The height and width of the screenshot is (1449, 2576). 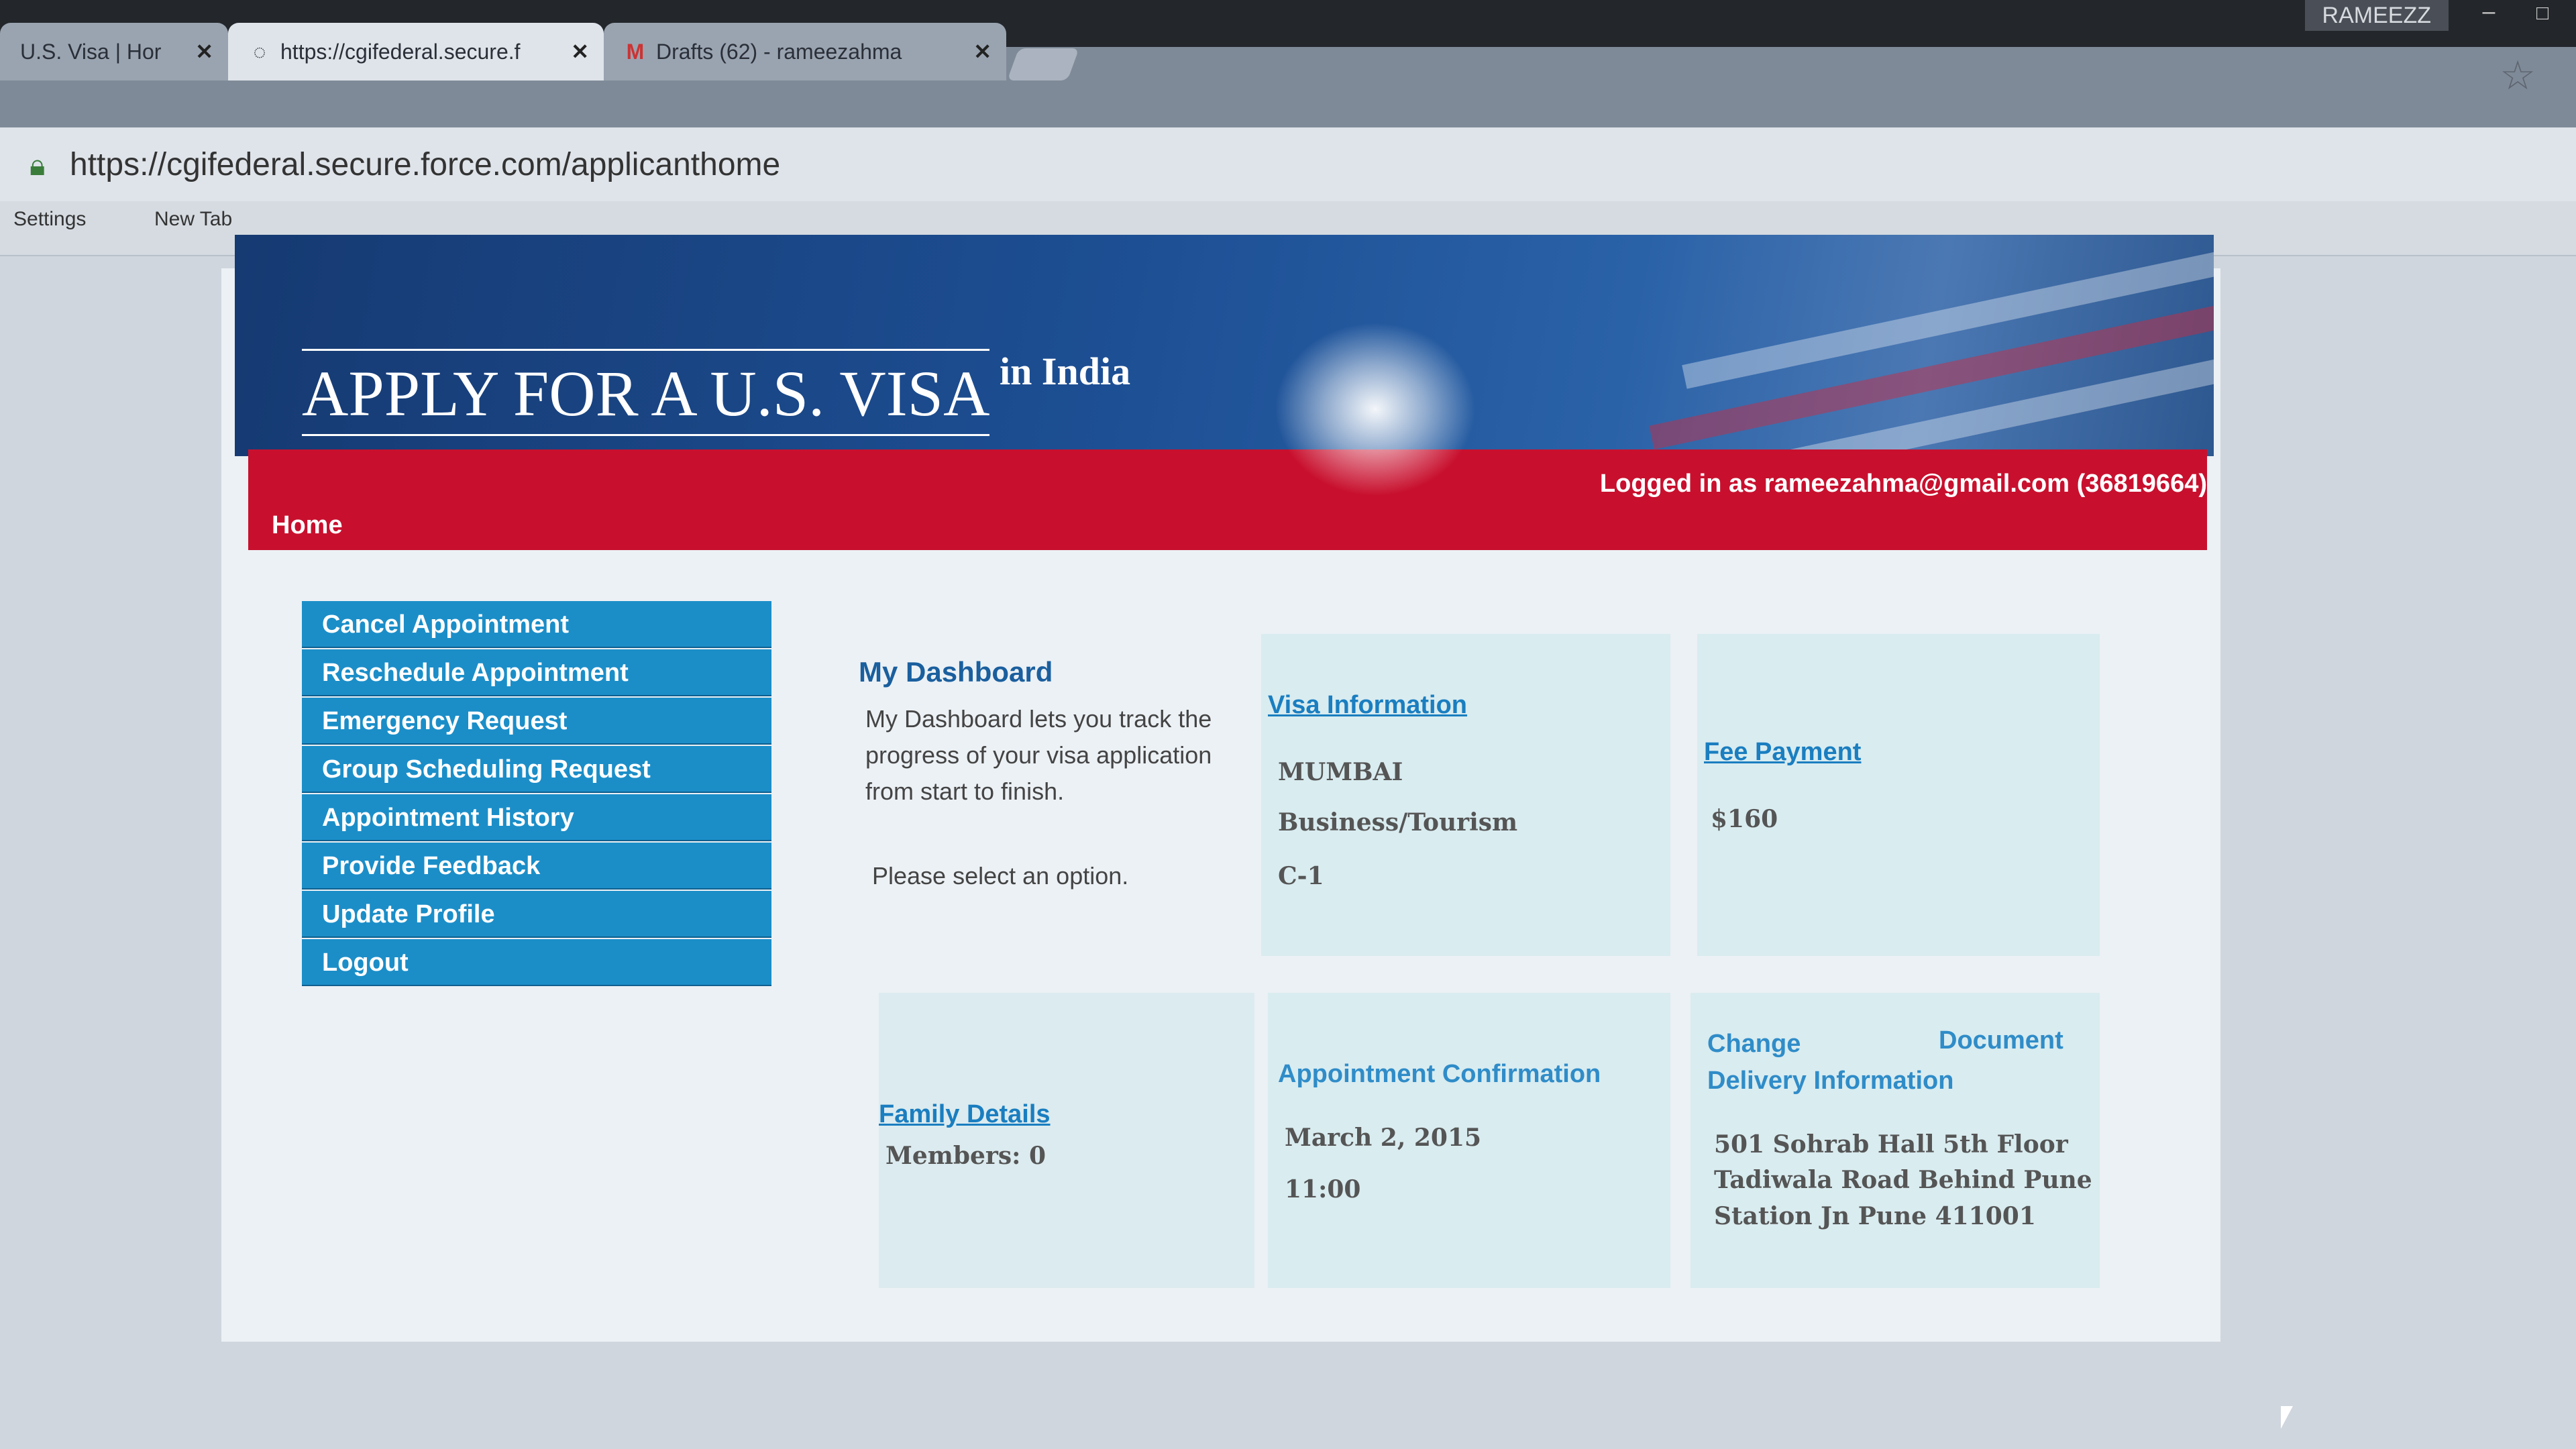 I want to click on family-details-link: Family Details, so click(x=965, y=1114).